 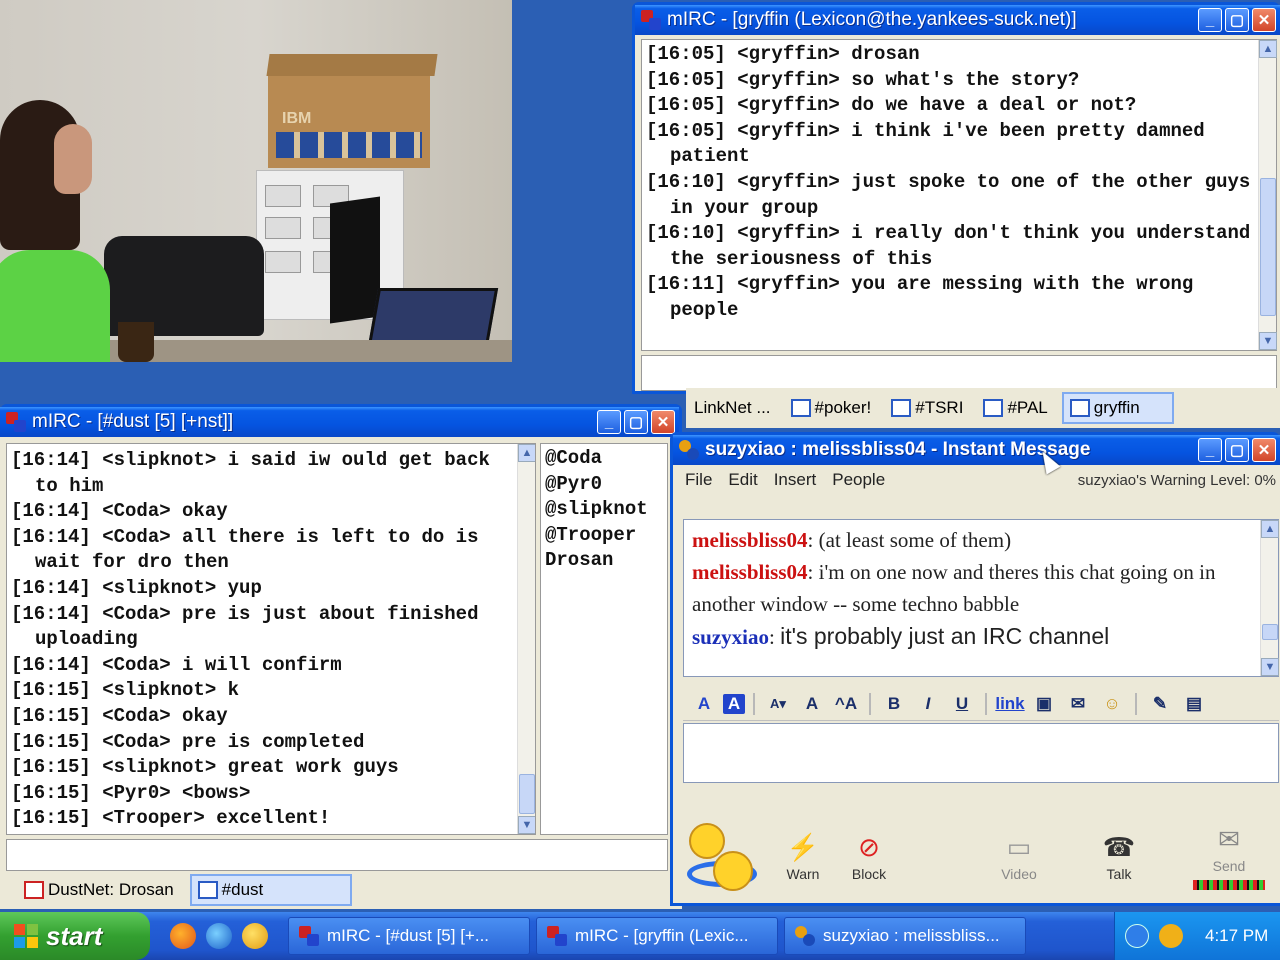 What do you see at coordinates (1160, 704) in the screenshot?
I see `bookmark-icon: ✎` at bounding box center [1160, 704].